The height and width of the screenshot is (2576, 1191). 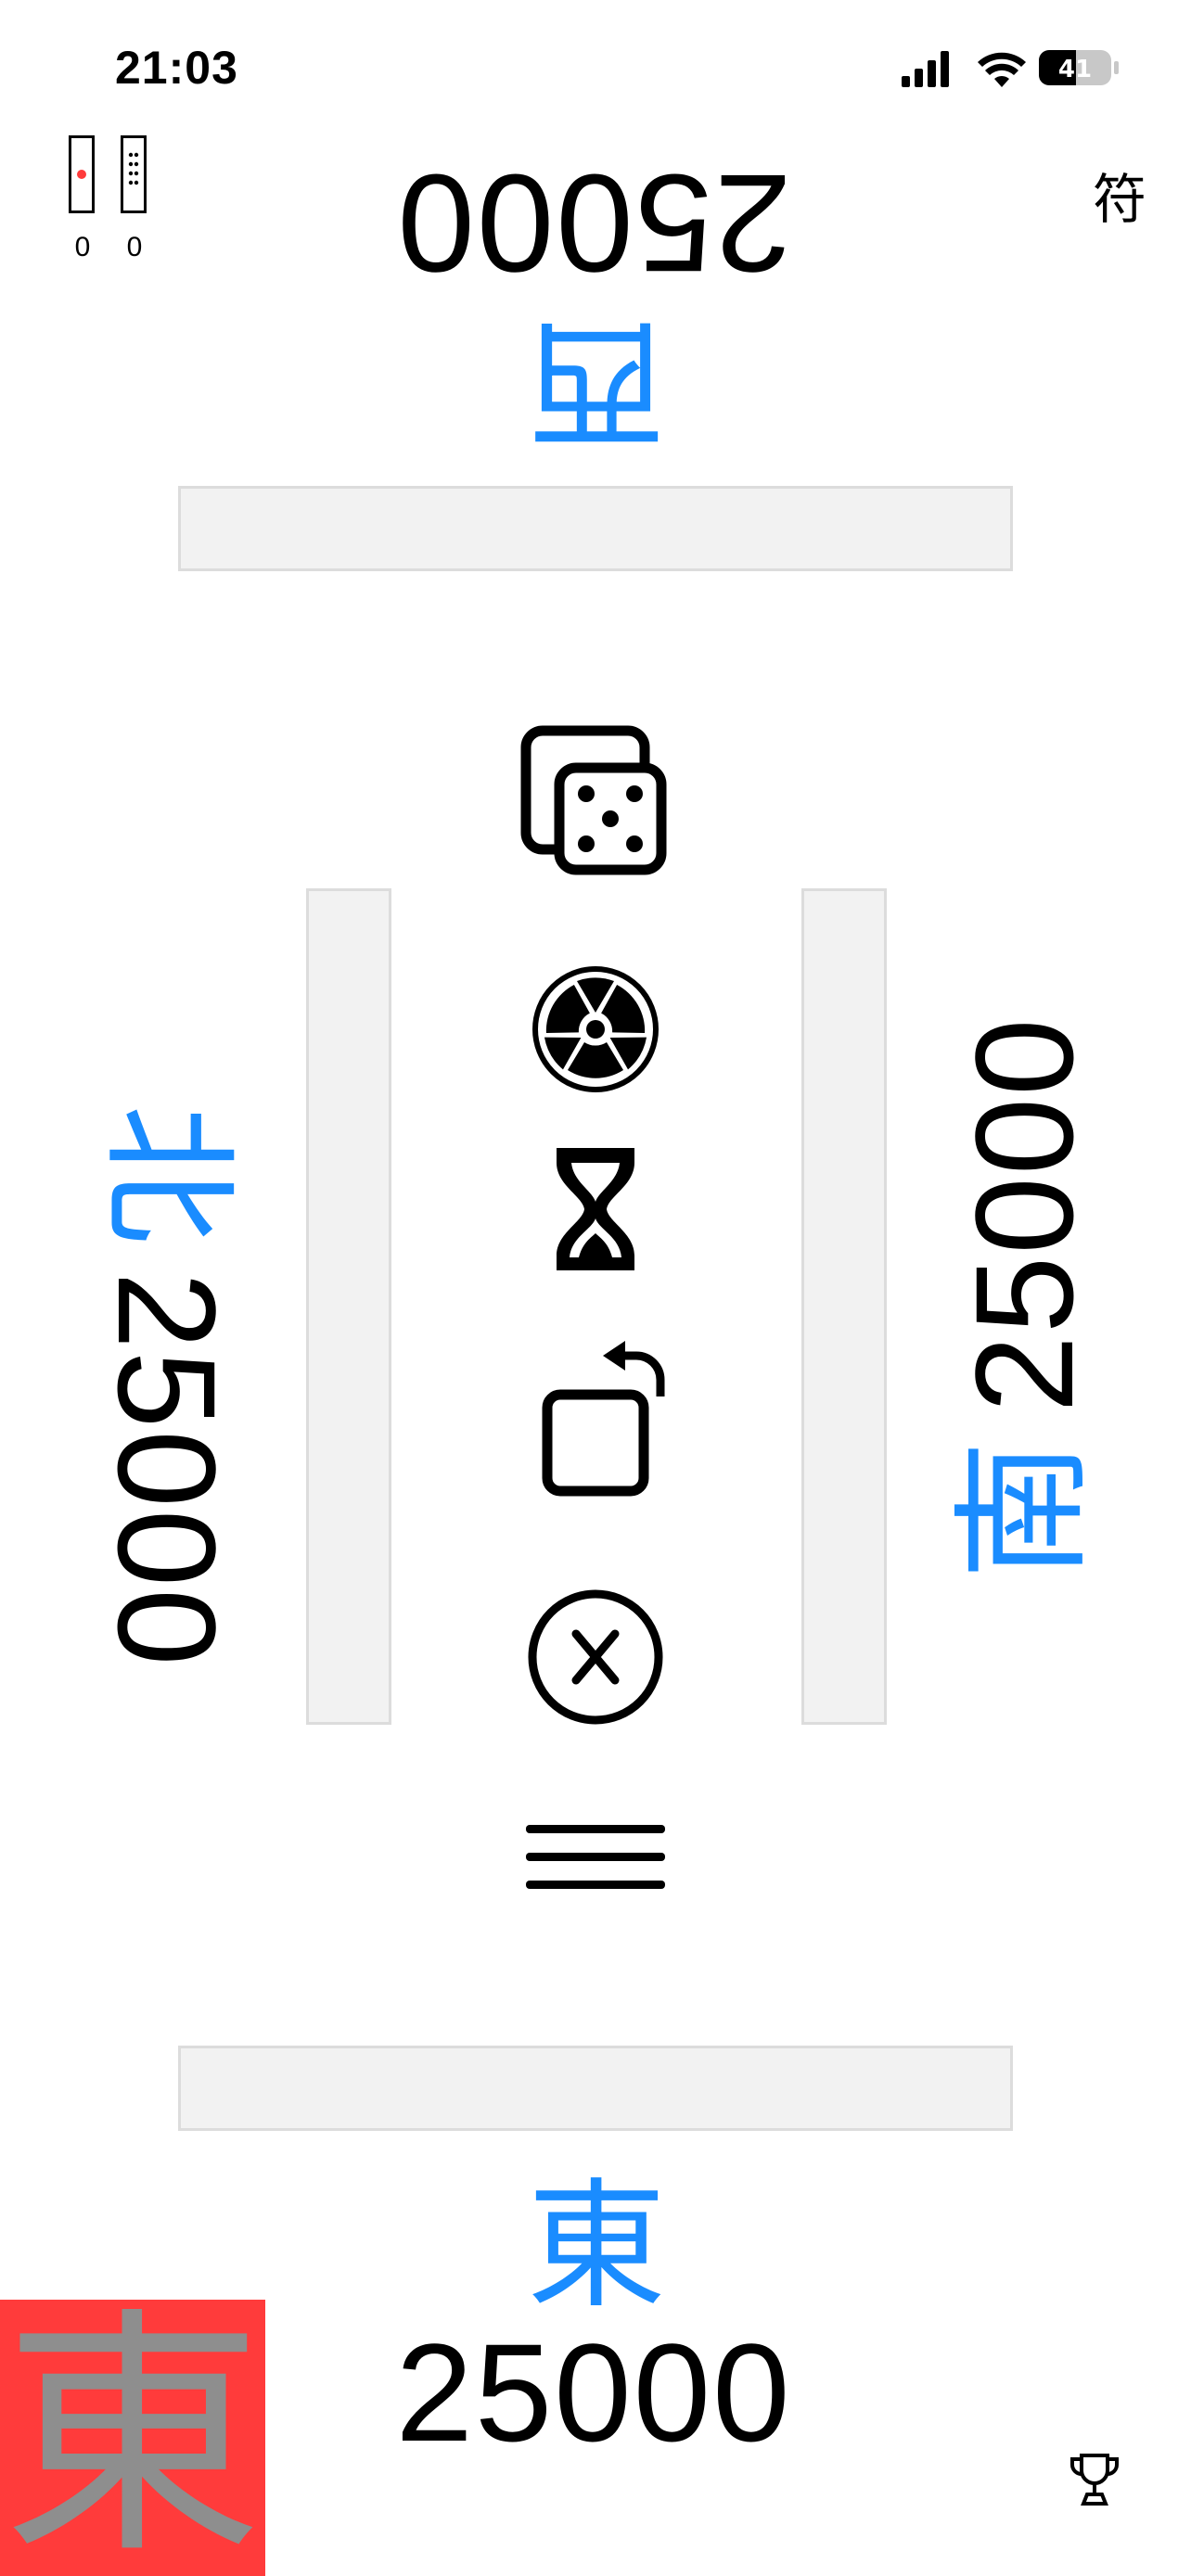 What do you see at coordinates (134, 174) in the screenshot?
I see `honba-stick-icon` at bounding box center [134, 174].